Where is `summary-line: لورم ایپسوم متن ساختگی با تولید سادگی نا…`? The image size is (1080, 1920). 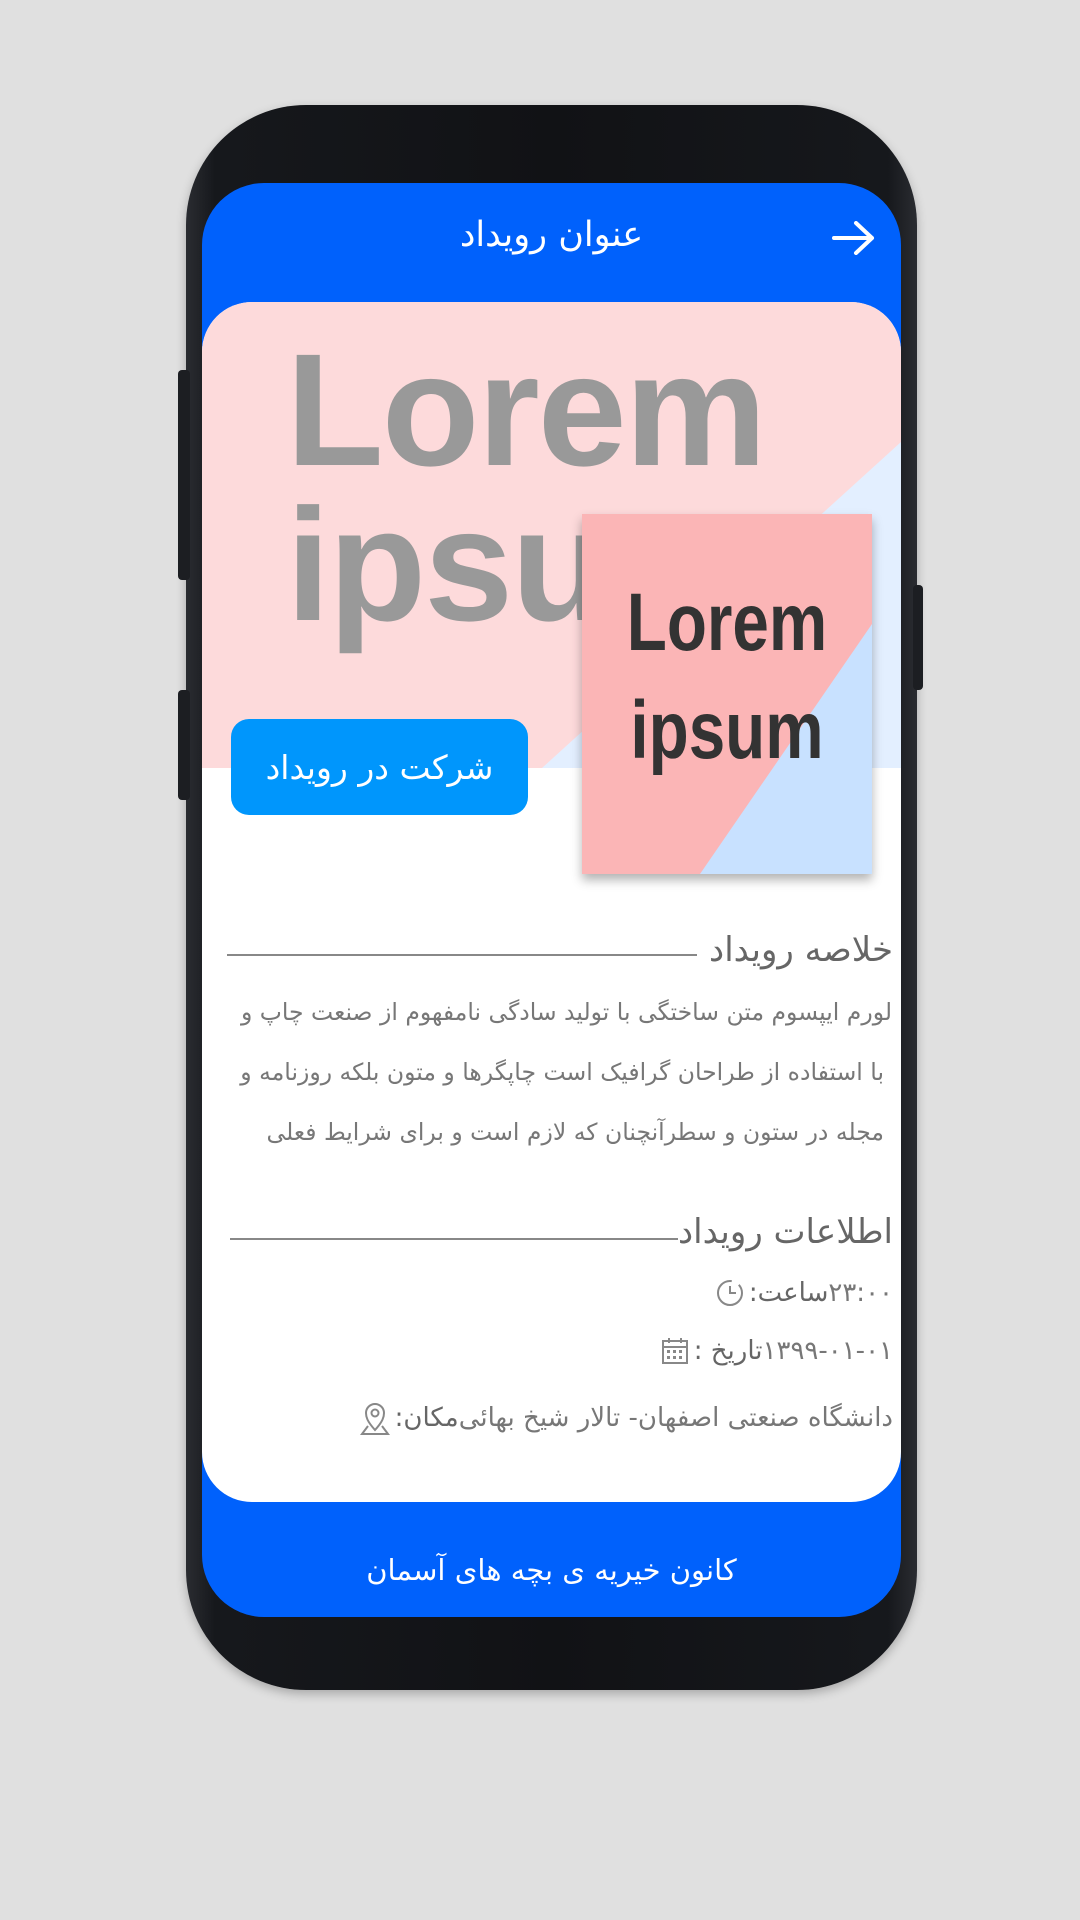
summary-line: لورم ایپسوم متن ساختگی با تولید سادگی نا… is located at coordinates (566, 1012).